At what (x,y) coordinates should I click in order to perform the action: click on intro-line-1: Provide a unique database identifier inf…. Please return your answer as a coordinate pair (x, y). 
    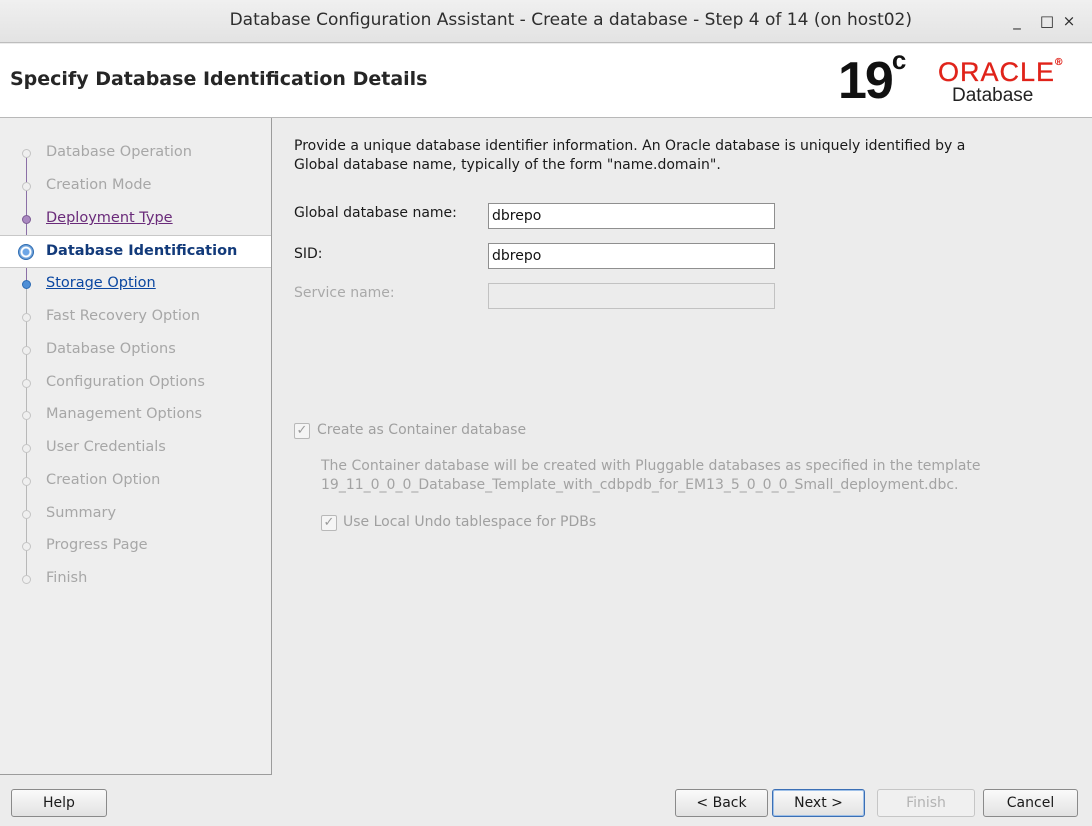
    Looking at the image, I should click on (630, 146).